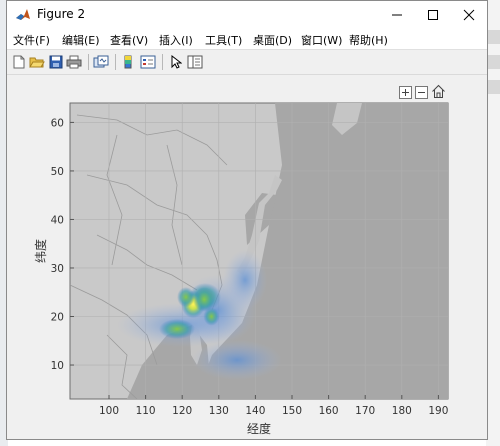 The height and width of the screenshot is (446, 500). Describe the element at coordinates (493, 223) in the screenshot. I see `desktop-background-right` at that location.